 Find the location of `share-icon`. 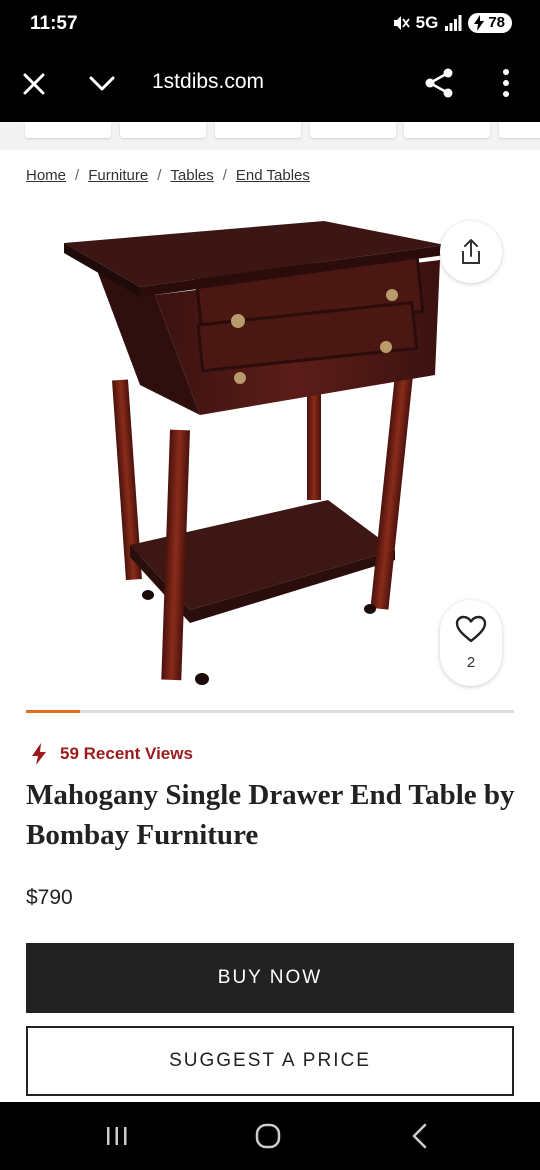

share-icon is located at coordinates (439, 83).